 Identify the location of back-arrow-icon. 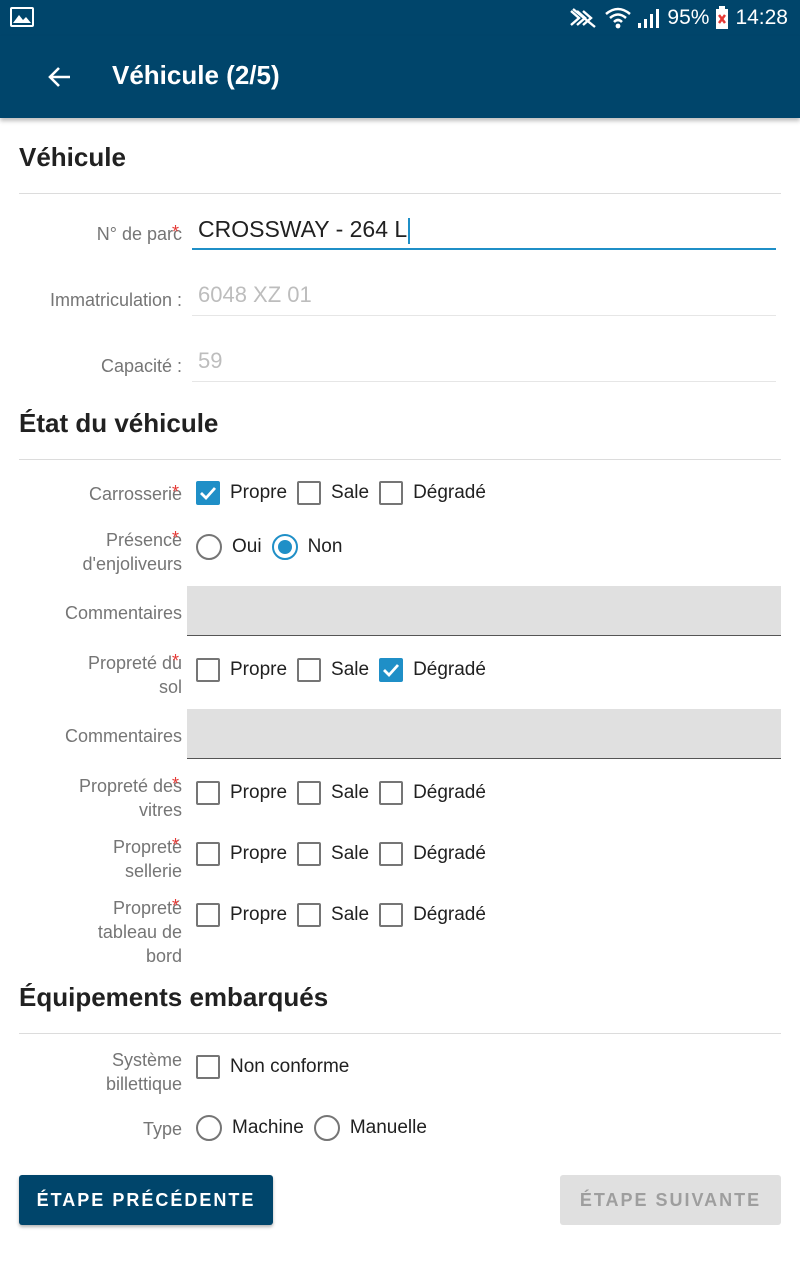
(60, 77).